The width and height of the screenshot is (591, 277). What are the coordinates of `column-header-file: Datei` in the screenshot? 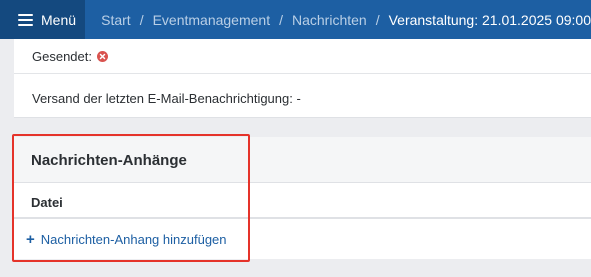 It's located at (47, 202).